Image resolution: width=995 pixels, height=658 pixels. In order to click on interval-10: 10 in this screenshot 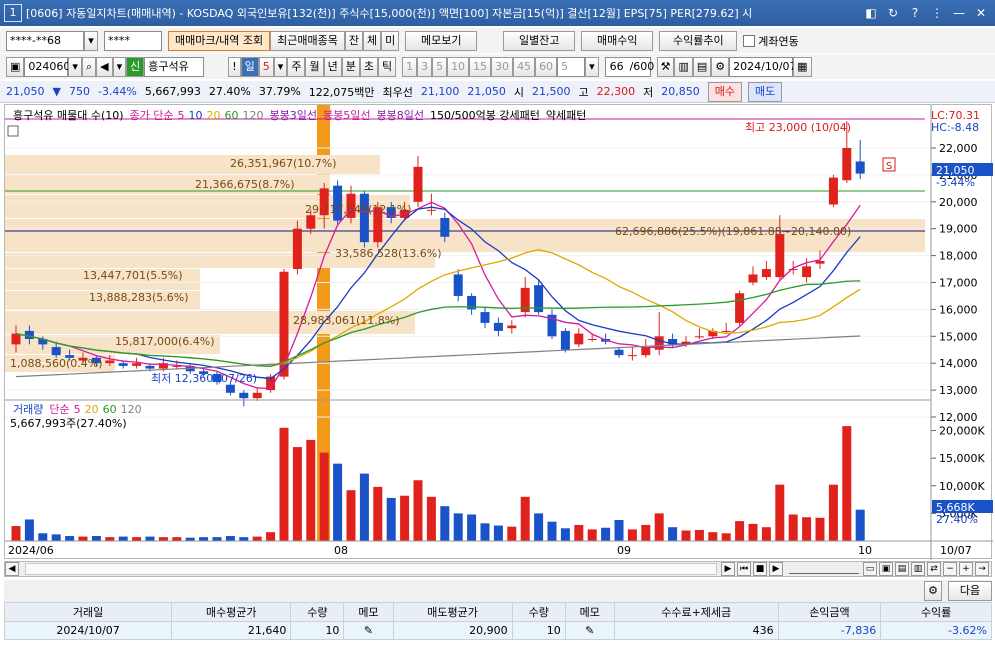, I will do `click(458, 66)`.